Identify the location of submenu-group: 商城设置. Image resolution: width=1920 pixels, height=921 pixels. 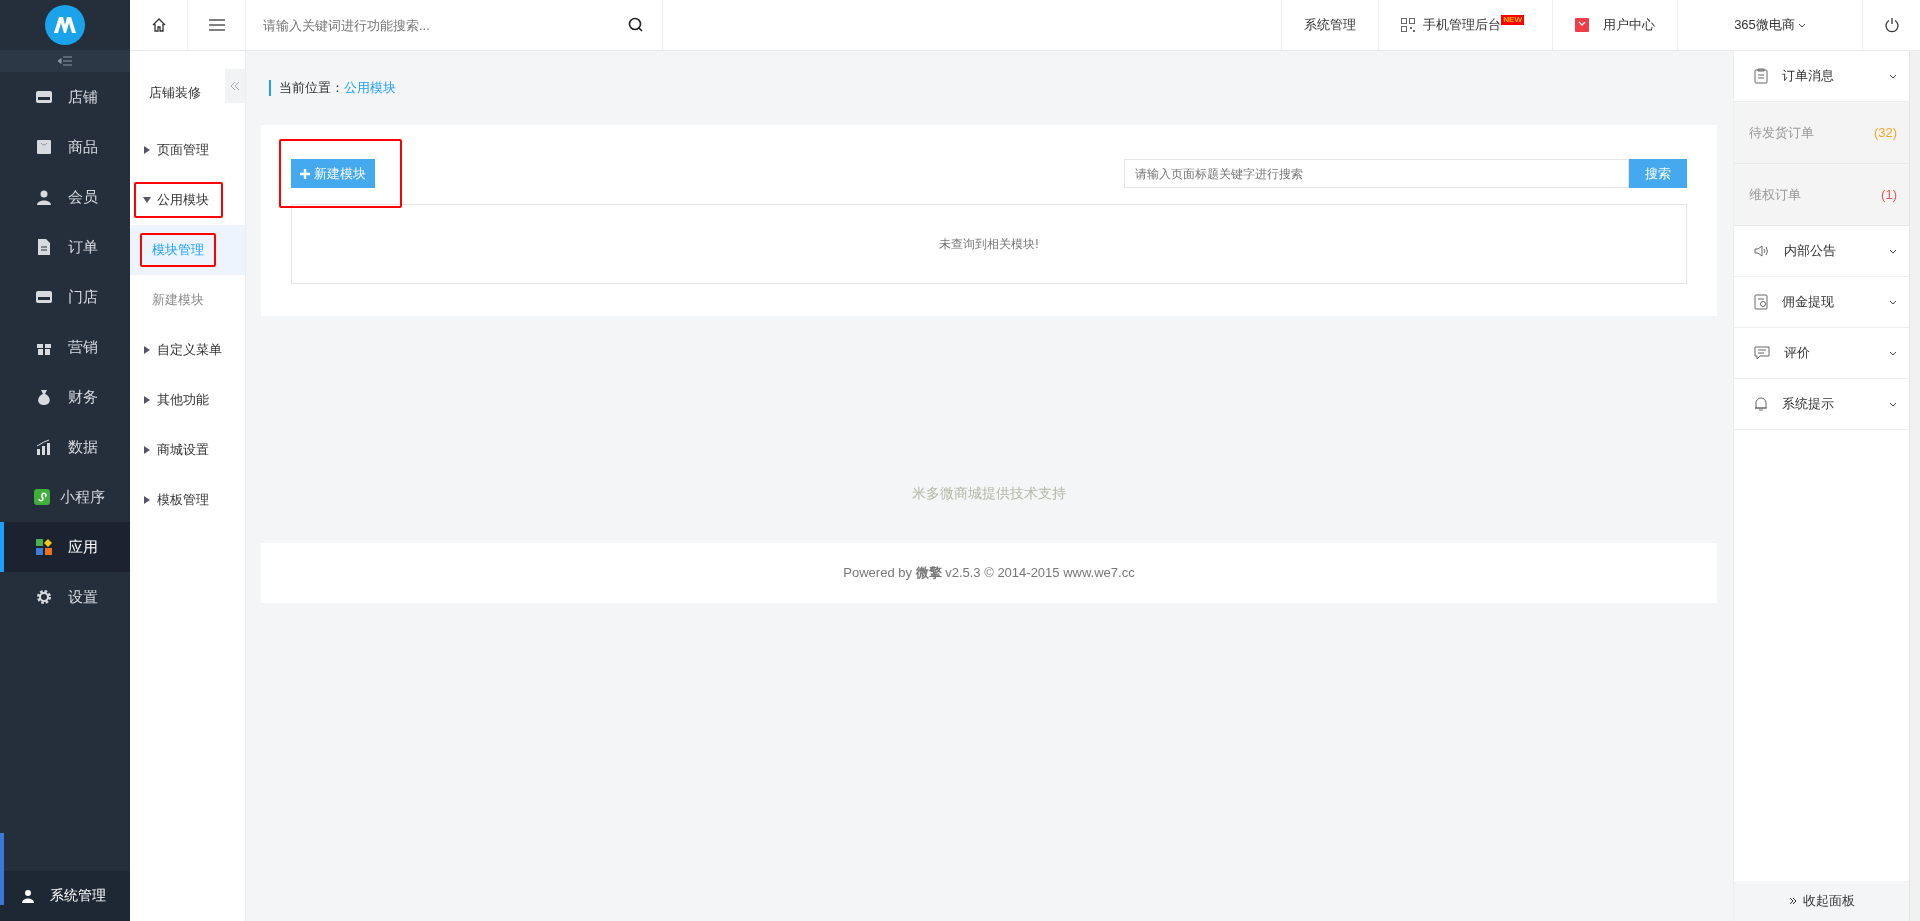
(178, 450).